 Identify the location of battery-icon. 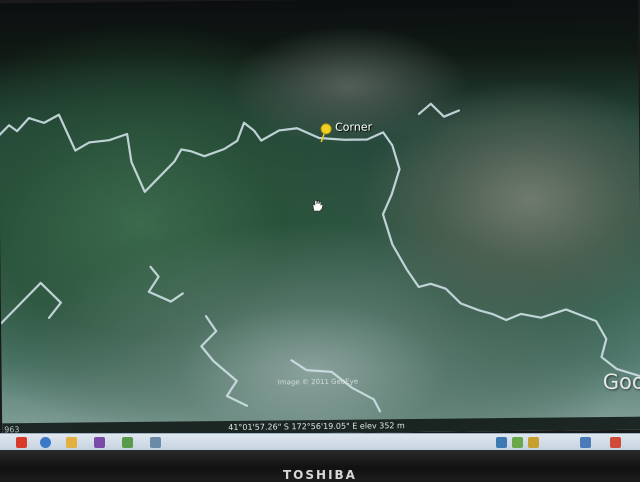
(585, 442).